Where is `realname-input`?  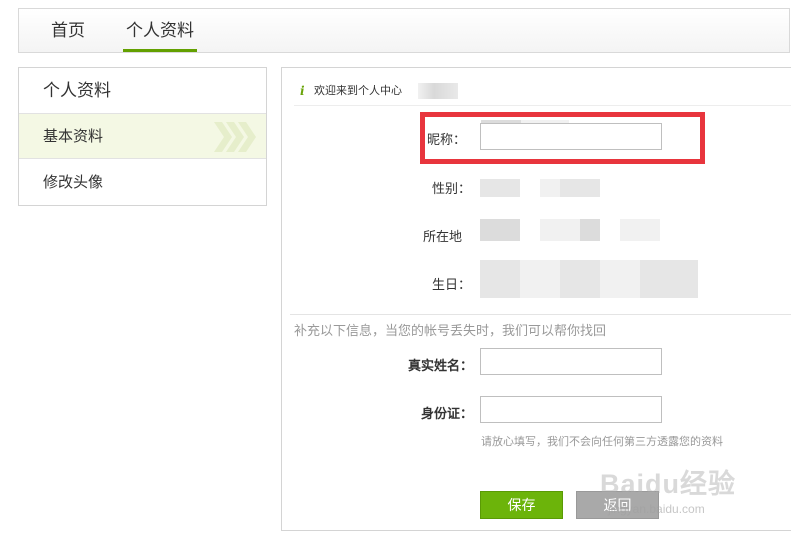 realname-input is located at coordinates (571, 361).